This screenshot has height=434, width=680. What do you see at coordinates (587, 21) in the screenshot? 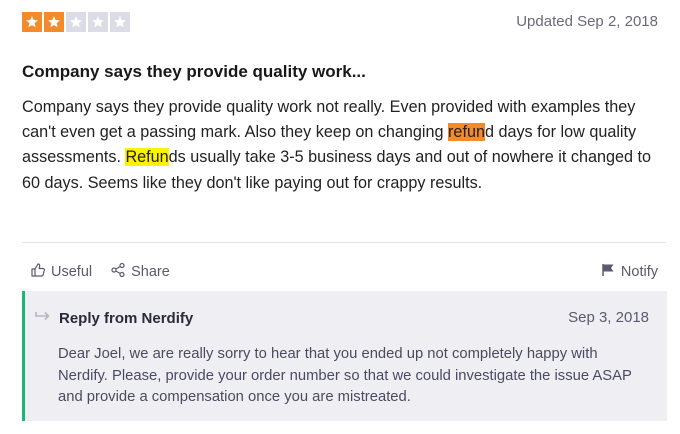
I see `updated-date: Updated Sep 2, 2018` at bounding box center [587, 21].